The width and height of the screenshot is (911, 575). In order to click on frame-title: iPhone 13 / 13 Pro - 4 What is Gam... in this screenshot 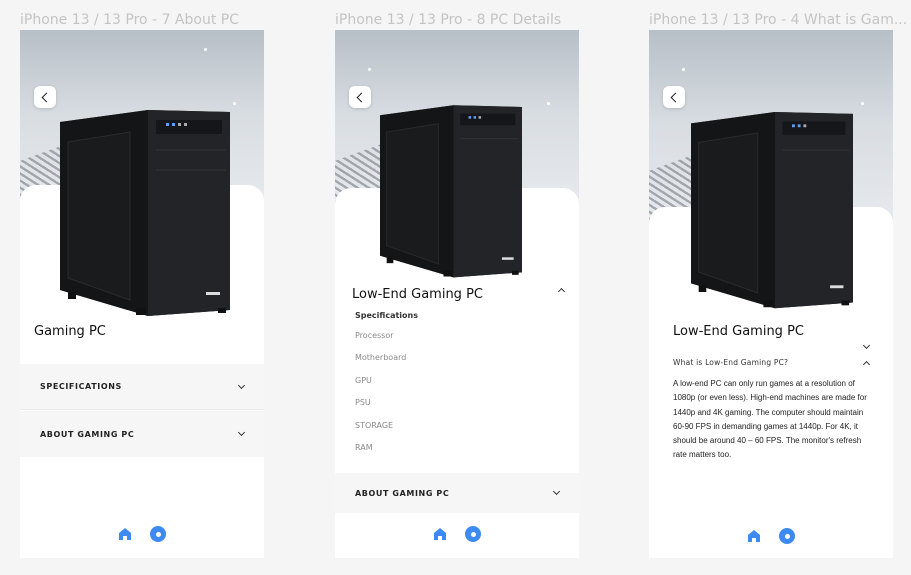, I will do `click(778, 20)`.